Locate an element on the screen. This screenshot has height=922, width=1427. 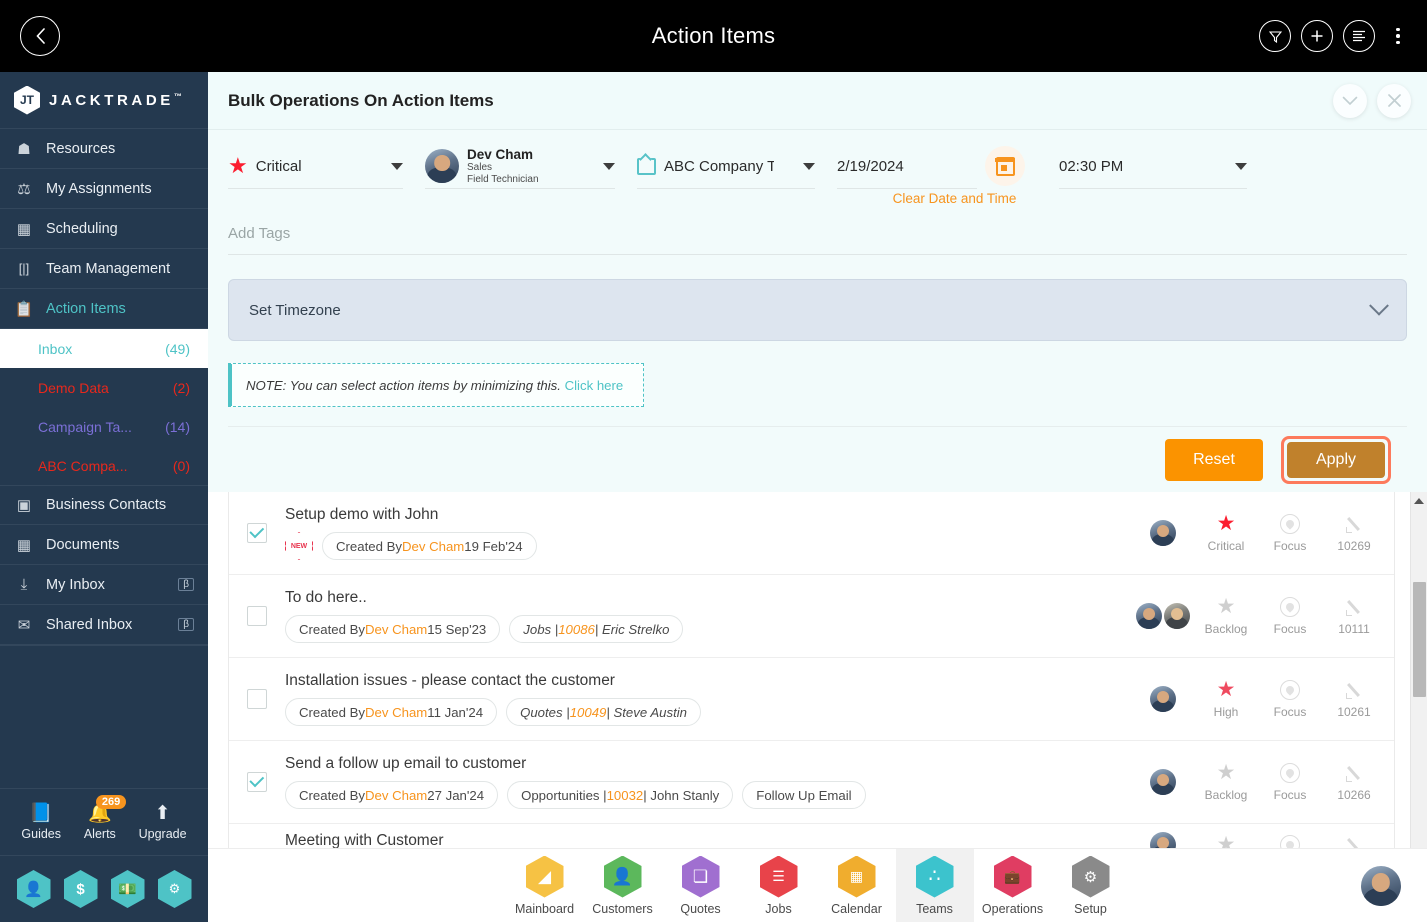
sidebar-item-documents: ▦ Documents is located at coordinates (104, 545).